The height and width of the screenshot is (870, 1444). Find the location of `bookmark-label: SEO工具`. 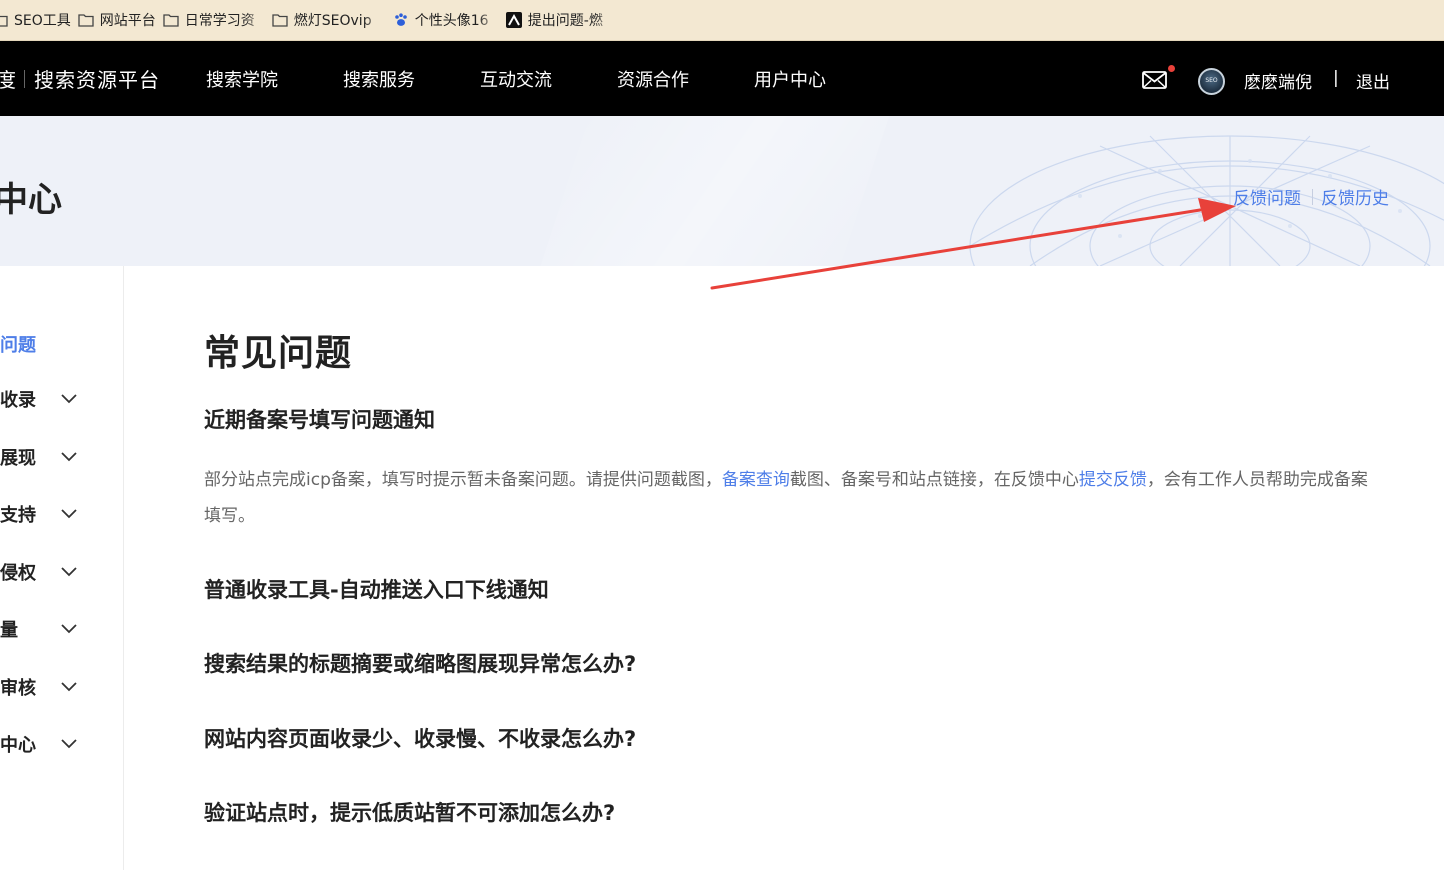

bookmark-label: SEO工具 is located at coordinates (42, 21).